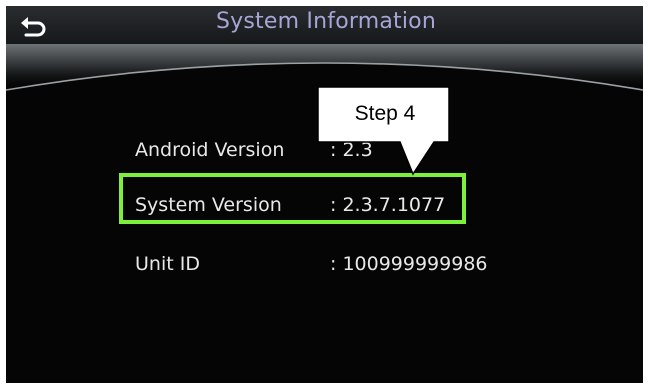 Image resolution: width=650 pixels, height=389 pixels. Describe the element at coordinates (167, 264) in the screenshot. I see `row-label: Unit ID` at that location.